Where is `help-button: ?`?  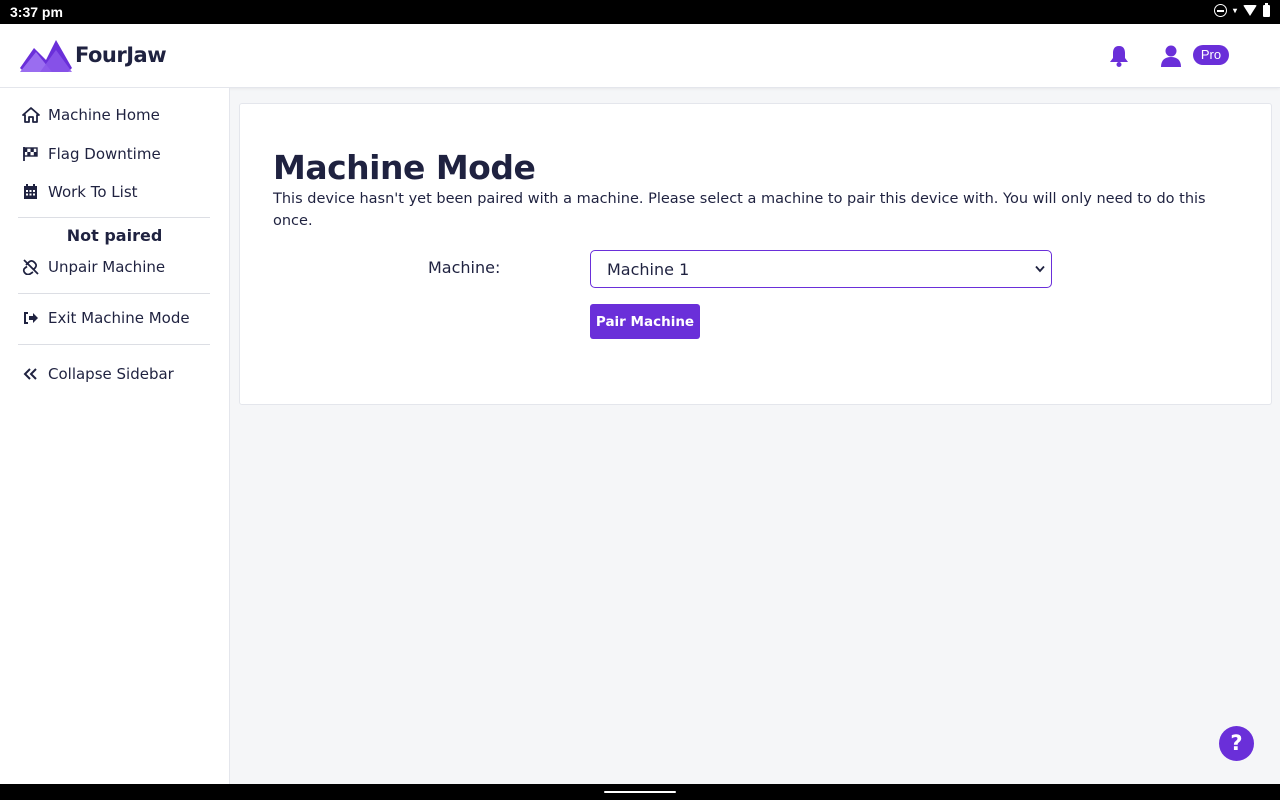 help-button: ? is located at coordinates (1236, 743).